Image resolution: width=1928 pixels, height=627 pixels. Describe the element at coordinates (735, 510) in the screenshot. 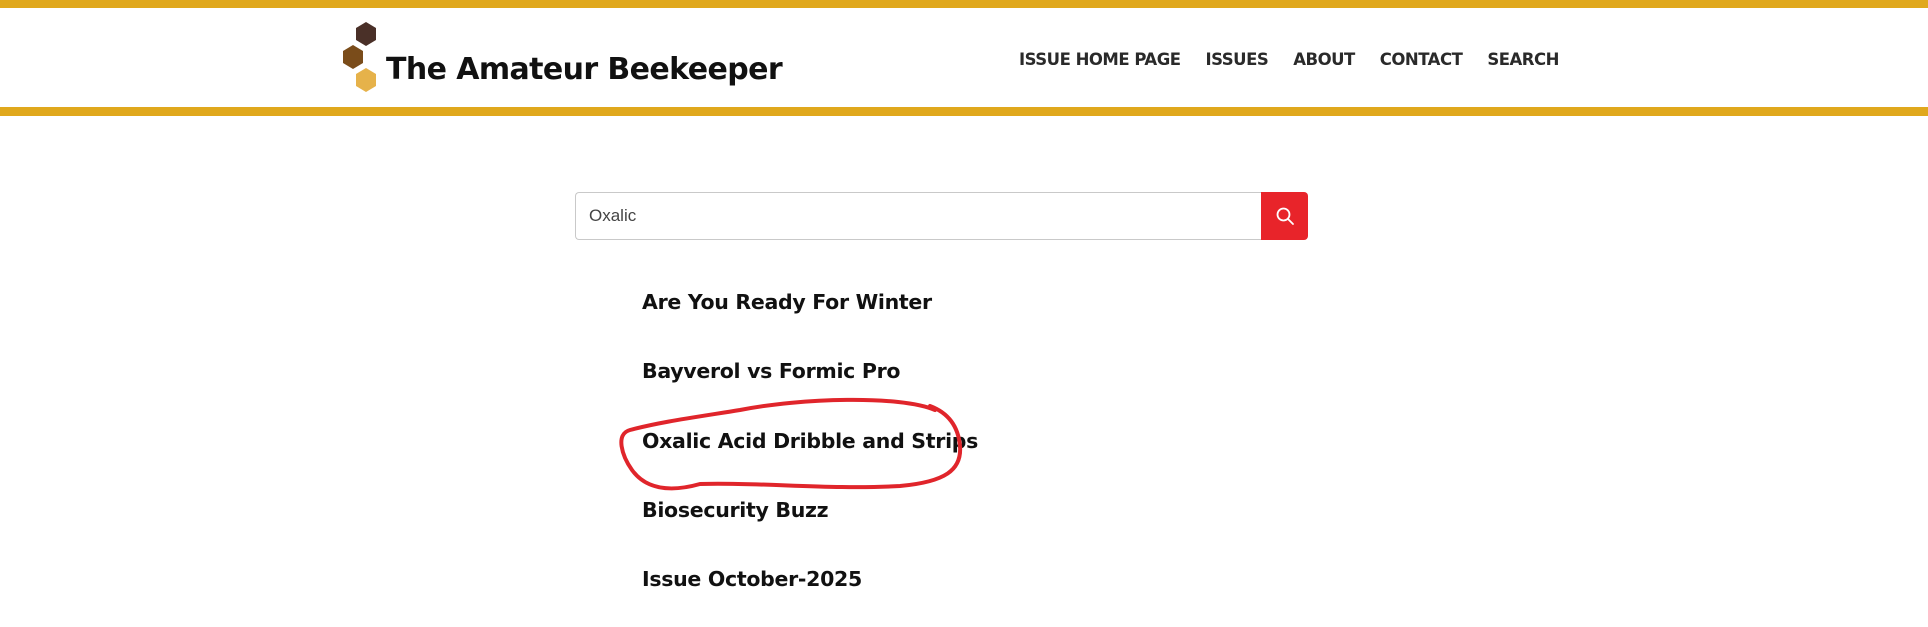

I see `result-link: Biosecurity Buzz` at that location.